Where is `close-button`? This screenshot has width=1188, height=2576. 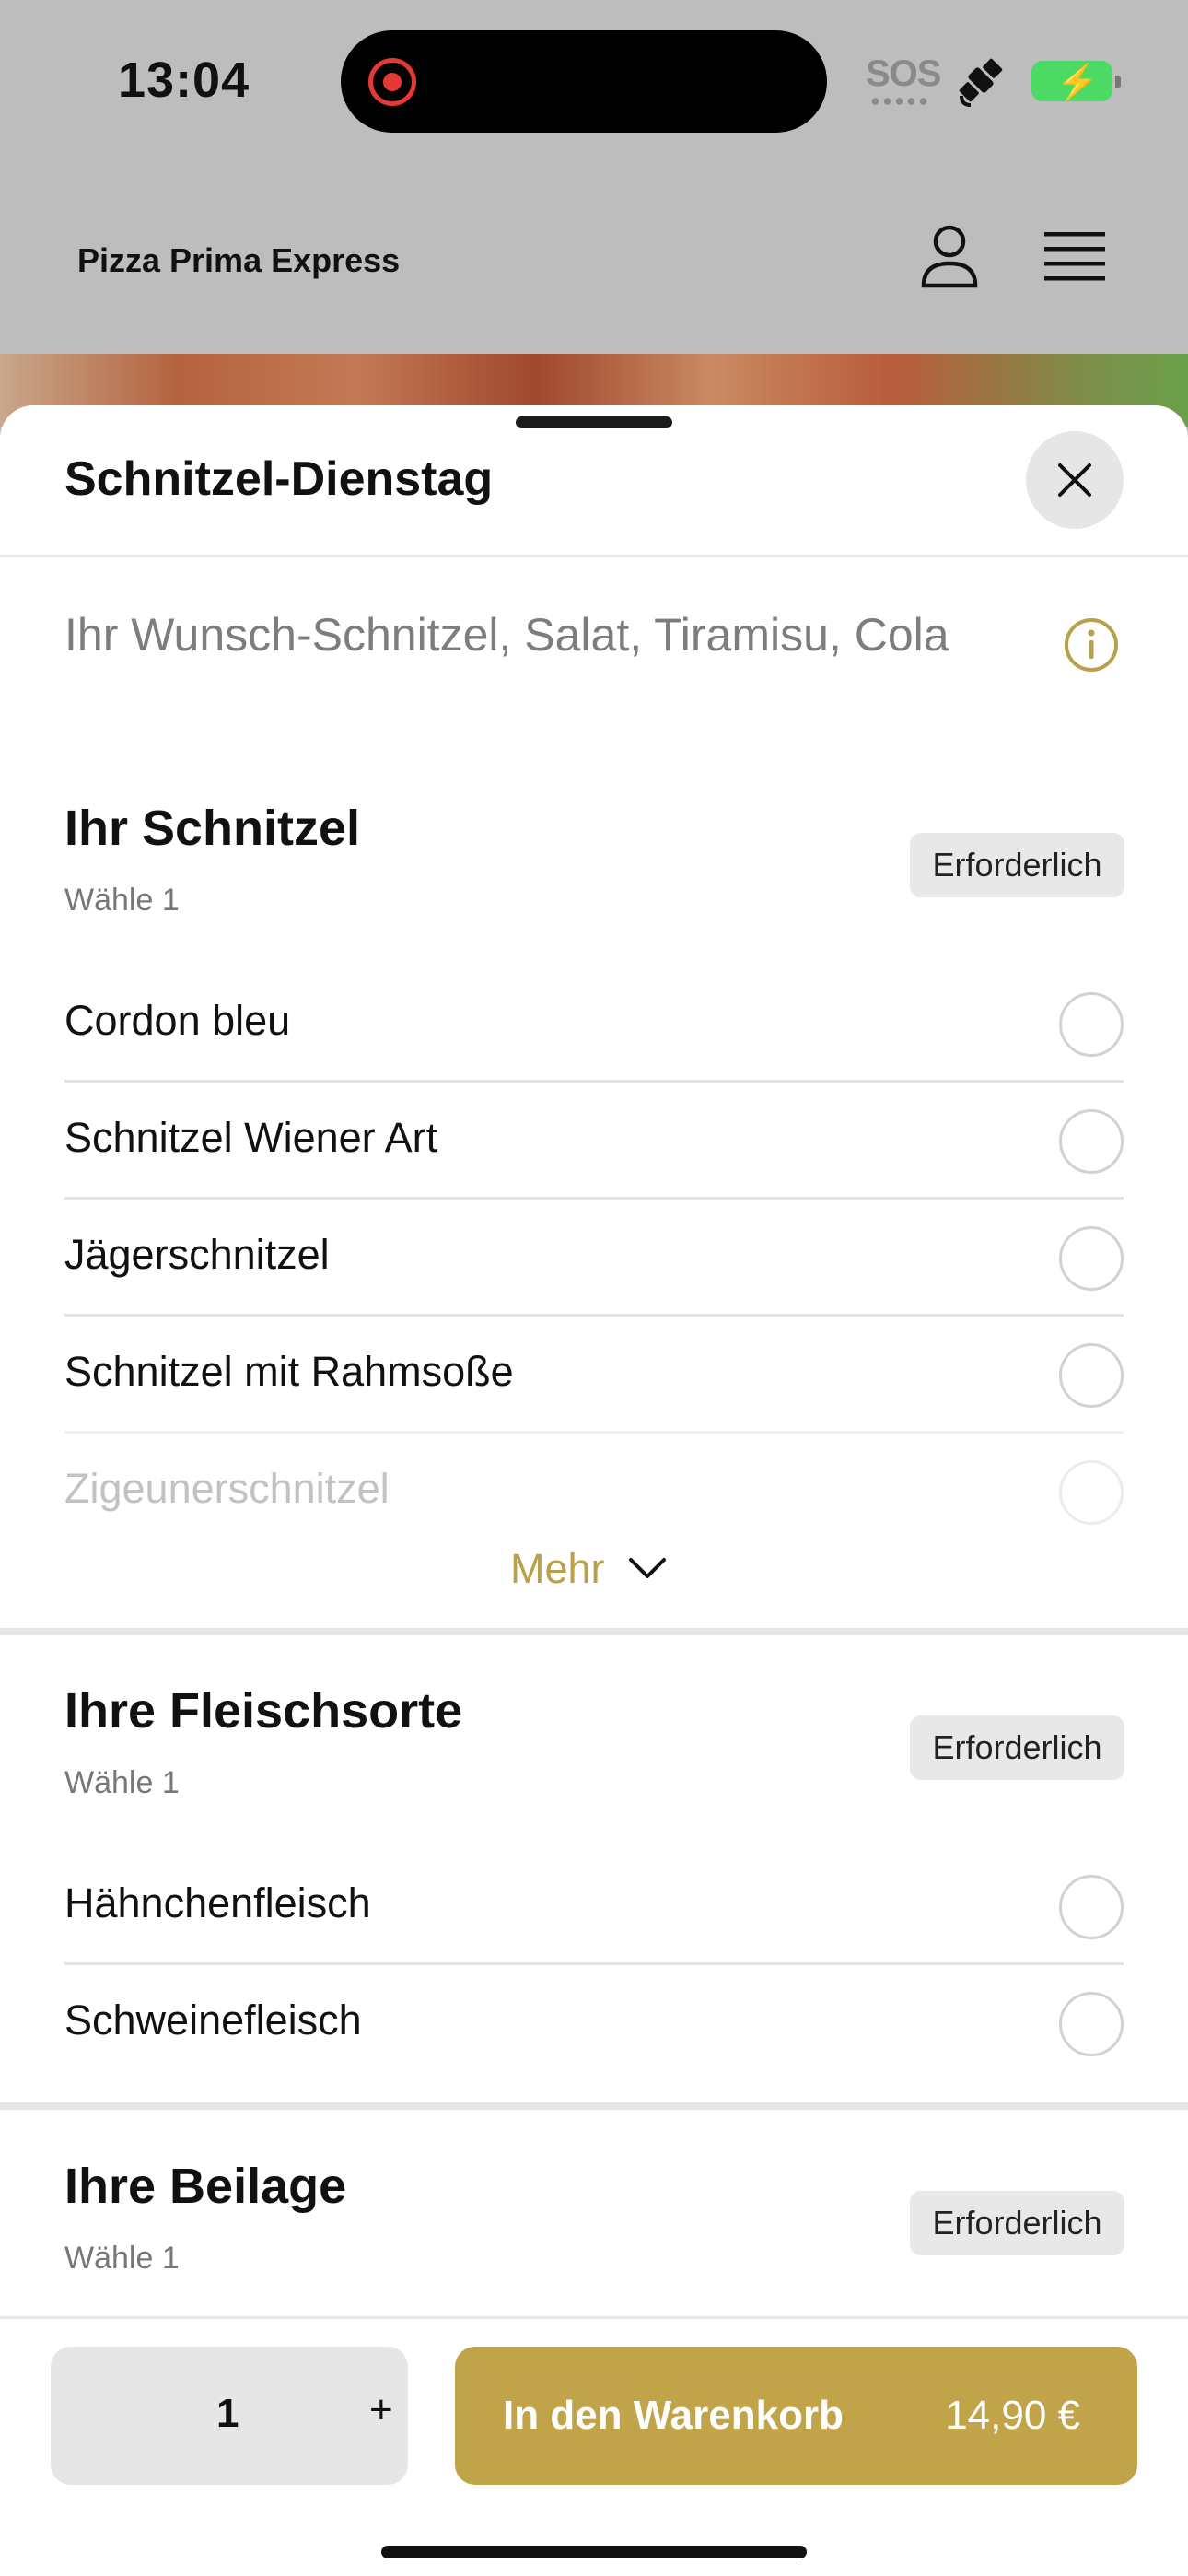
close-button is located at coordinates (1075, 480).